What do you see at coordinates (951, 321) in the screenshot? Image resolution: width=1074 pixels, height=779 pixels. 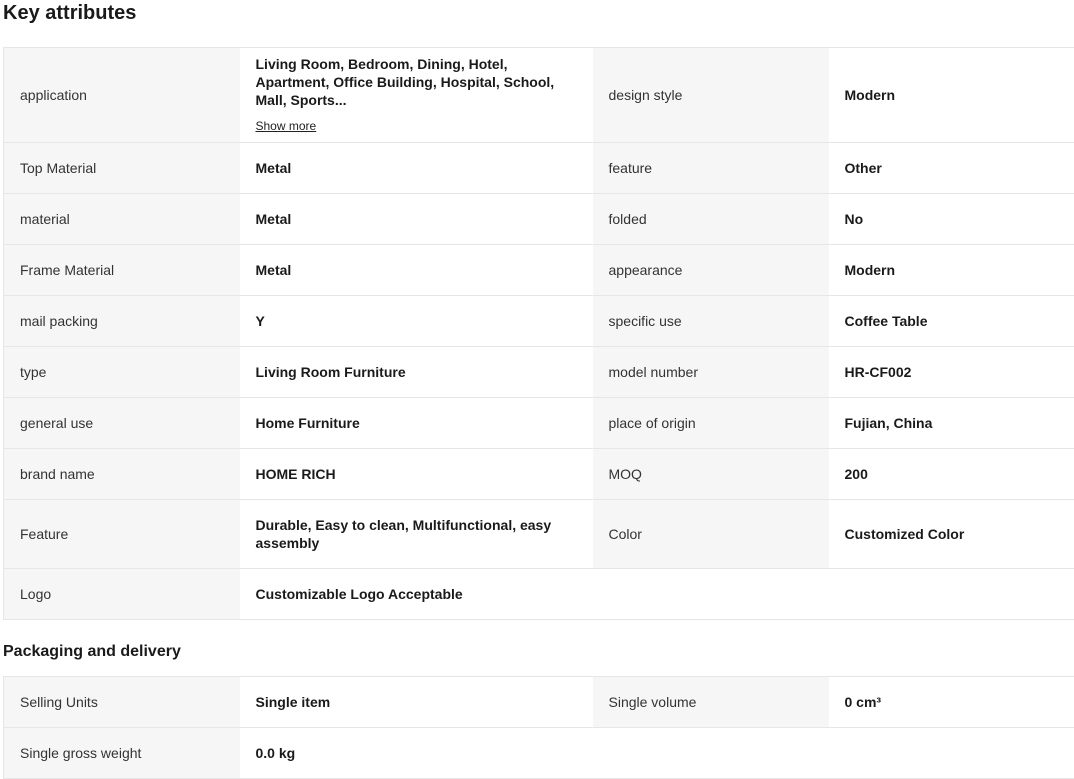 I see `attr-value: Coffee Table` at bounding box center [951, 321].